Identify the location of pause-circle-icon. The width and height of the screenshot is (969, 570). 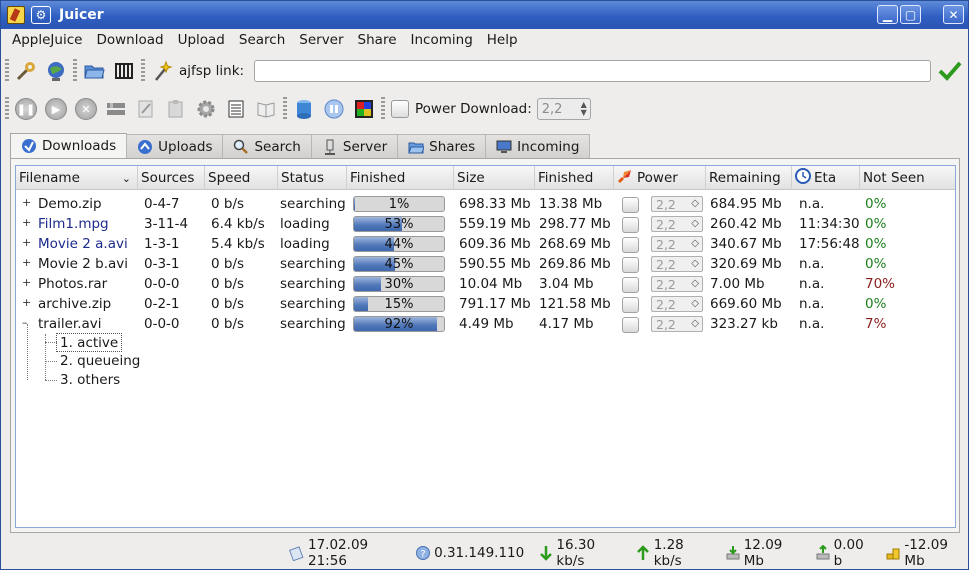
(334, 109).